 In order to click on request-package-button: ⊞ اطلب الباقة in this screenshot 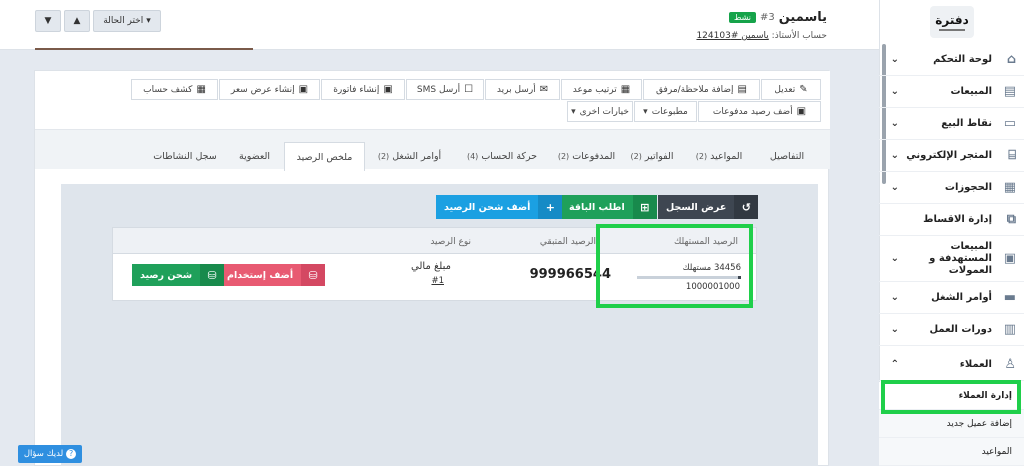, I will do `click(609, 207)`.